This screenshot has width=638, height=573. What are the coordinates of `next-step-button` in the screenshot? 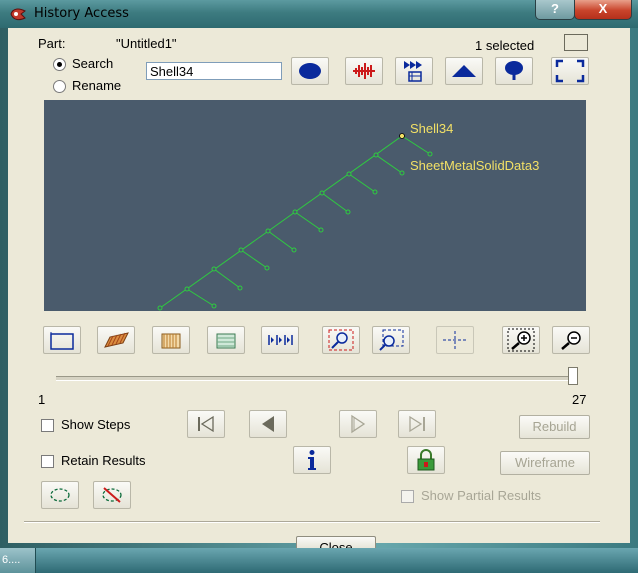 It's located at (358, 424).